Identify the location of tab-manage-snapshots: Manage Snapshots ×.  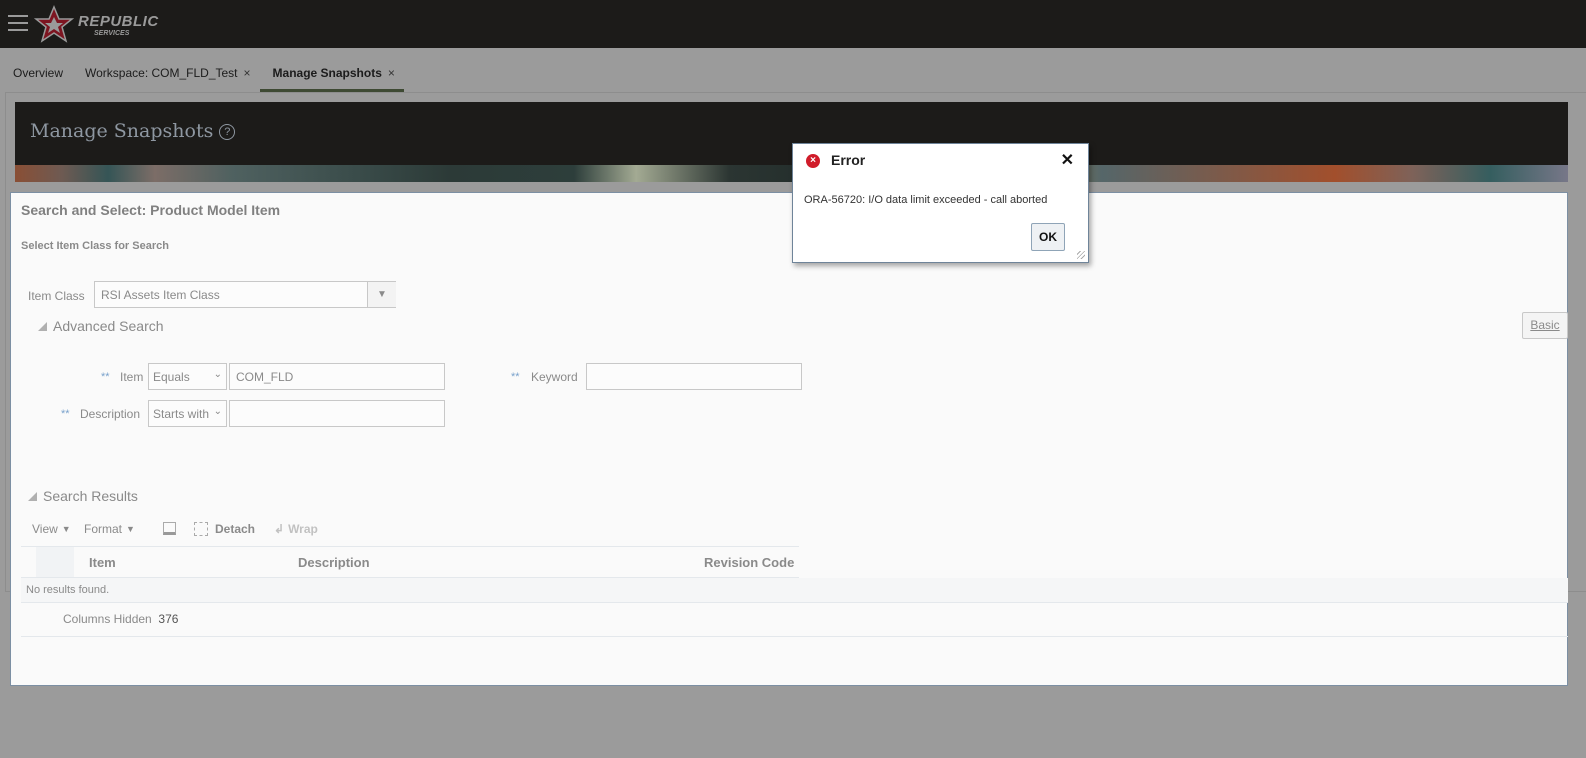
(331, 75).